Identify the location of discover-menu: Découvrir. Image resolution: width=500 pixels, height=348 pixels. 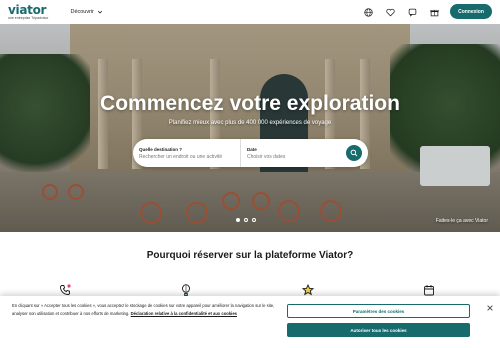
(86, 12).